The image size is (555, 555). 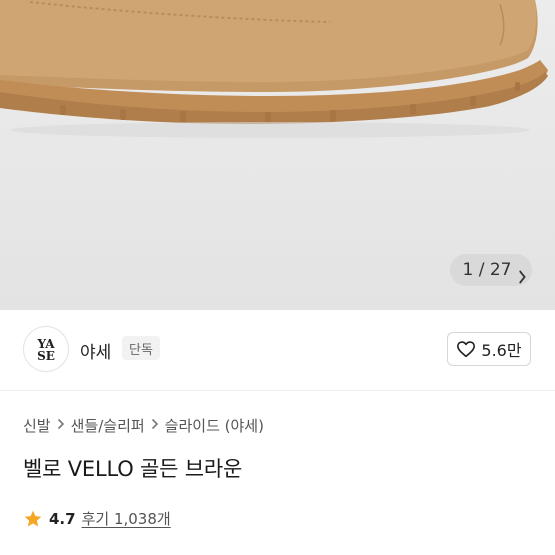 I want to click on like-button: 5.6만, so click(x=489, y=349).